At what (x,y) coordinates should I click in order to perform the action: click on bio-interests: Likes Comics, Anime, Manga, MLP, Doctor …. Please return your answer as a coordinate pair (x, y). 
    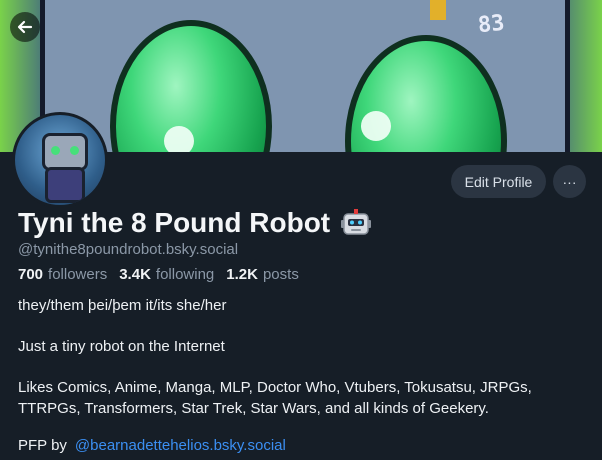
    Looking at the image, I should click on (275, 398).